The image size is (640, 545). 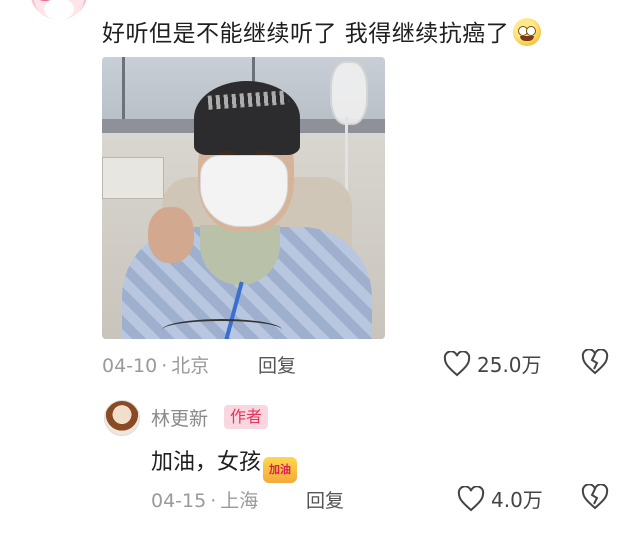 What do you see at coordinates (239, 501) in the screenshot?
I see `reply-location: 上海` at bounding box center [239, 501].